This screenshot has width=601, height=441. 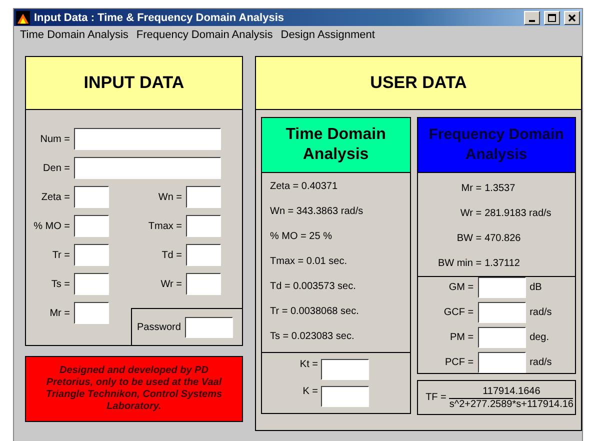 I want to click on close-icon, so click(x=572, y=17).